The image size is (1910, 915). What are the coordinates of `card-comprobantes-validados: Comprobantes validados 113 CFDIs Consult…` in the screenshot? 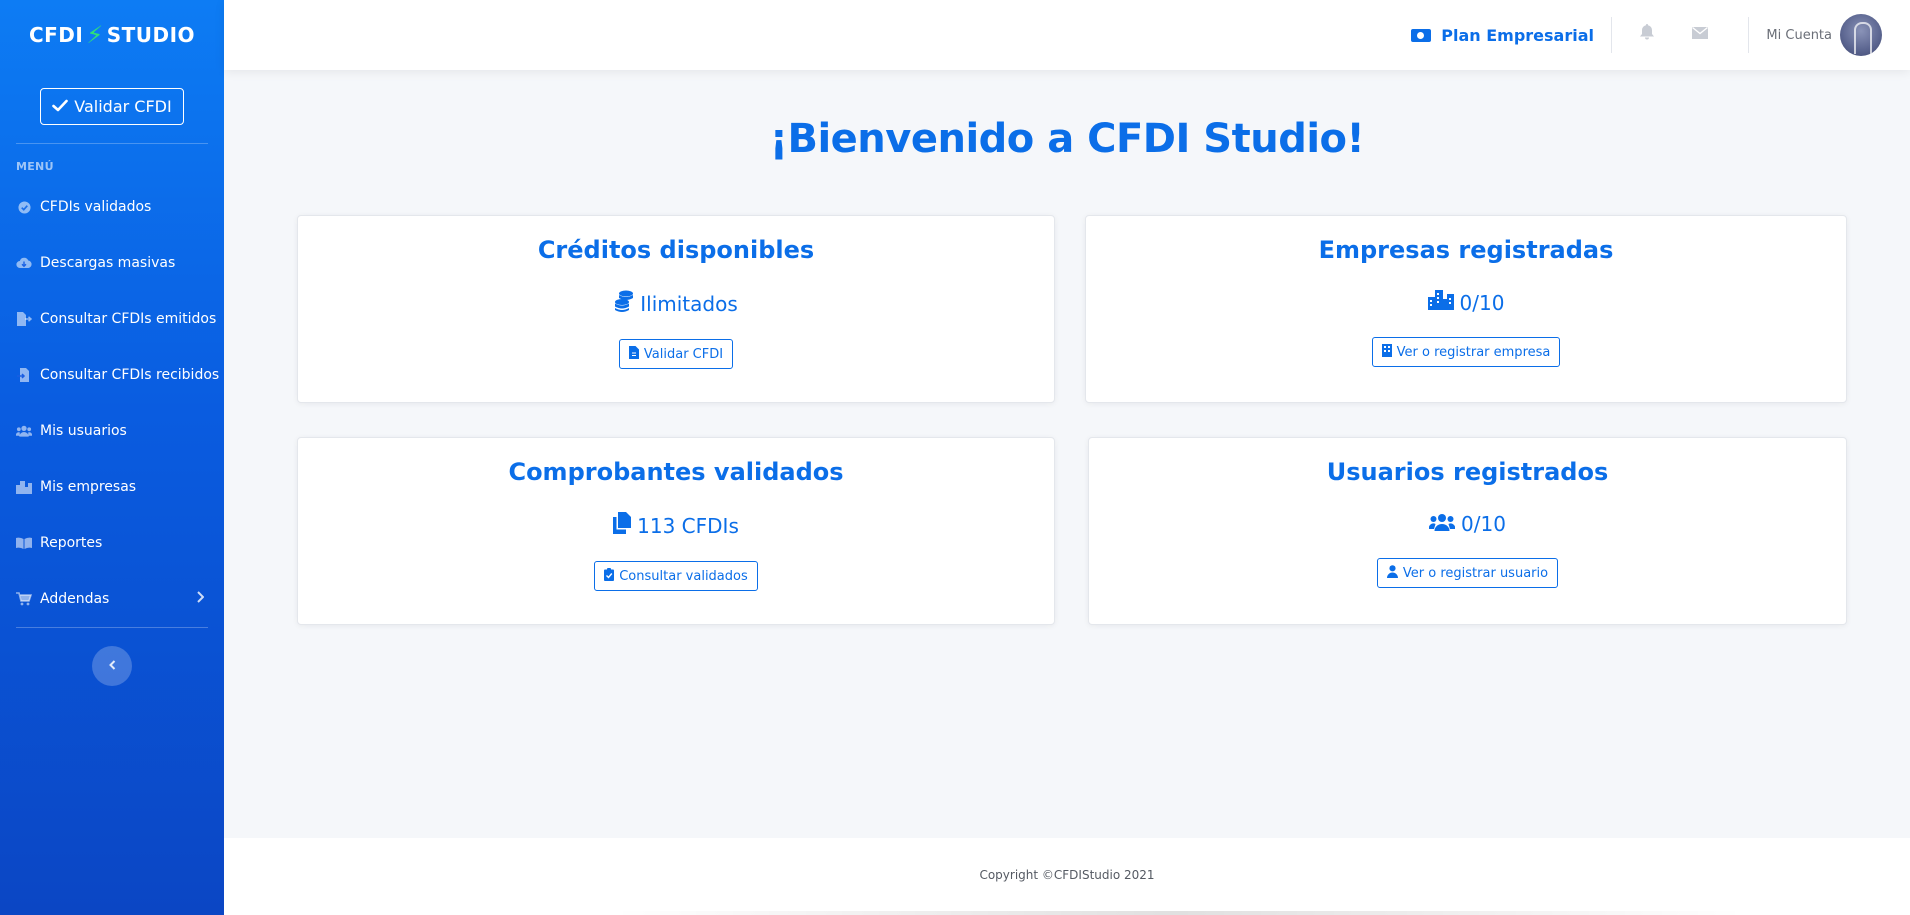 It's located at (676, 531).